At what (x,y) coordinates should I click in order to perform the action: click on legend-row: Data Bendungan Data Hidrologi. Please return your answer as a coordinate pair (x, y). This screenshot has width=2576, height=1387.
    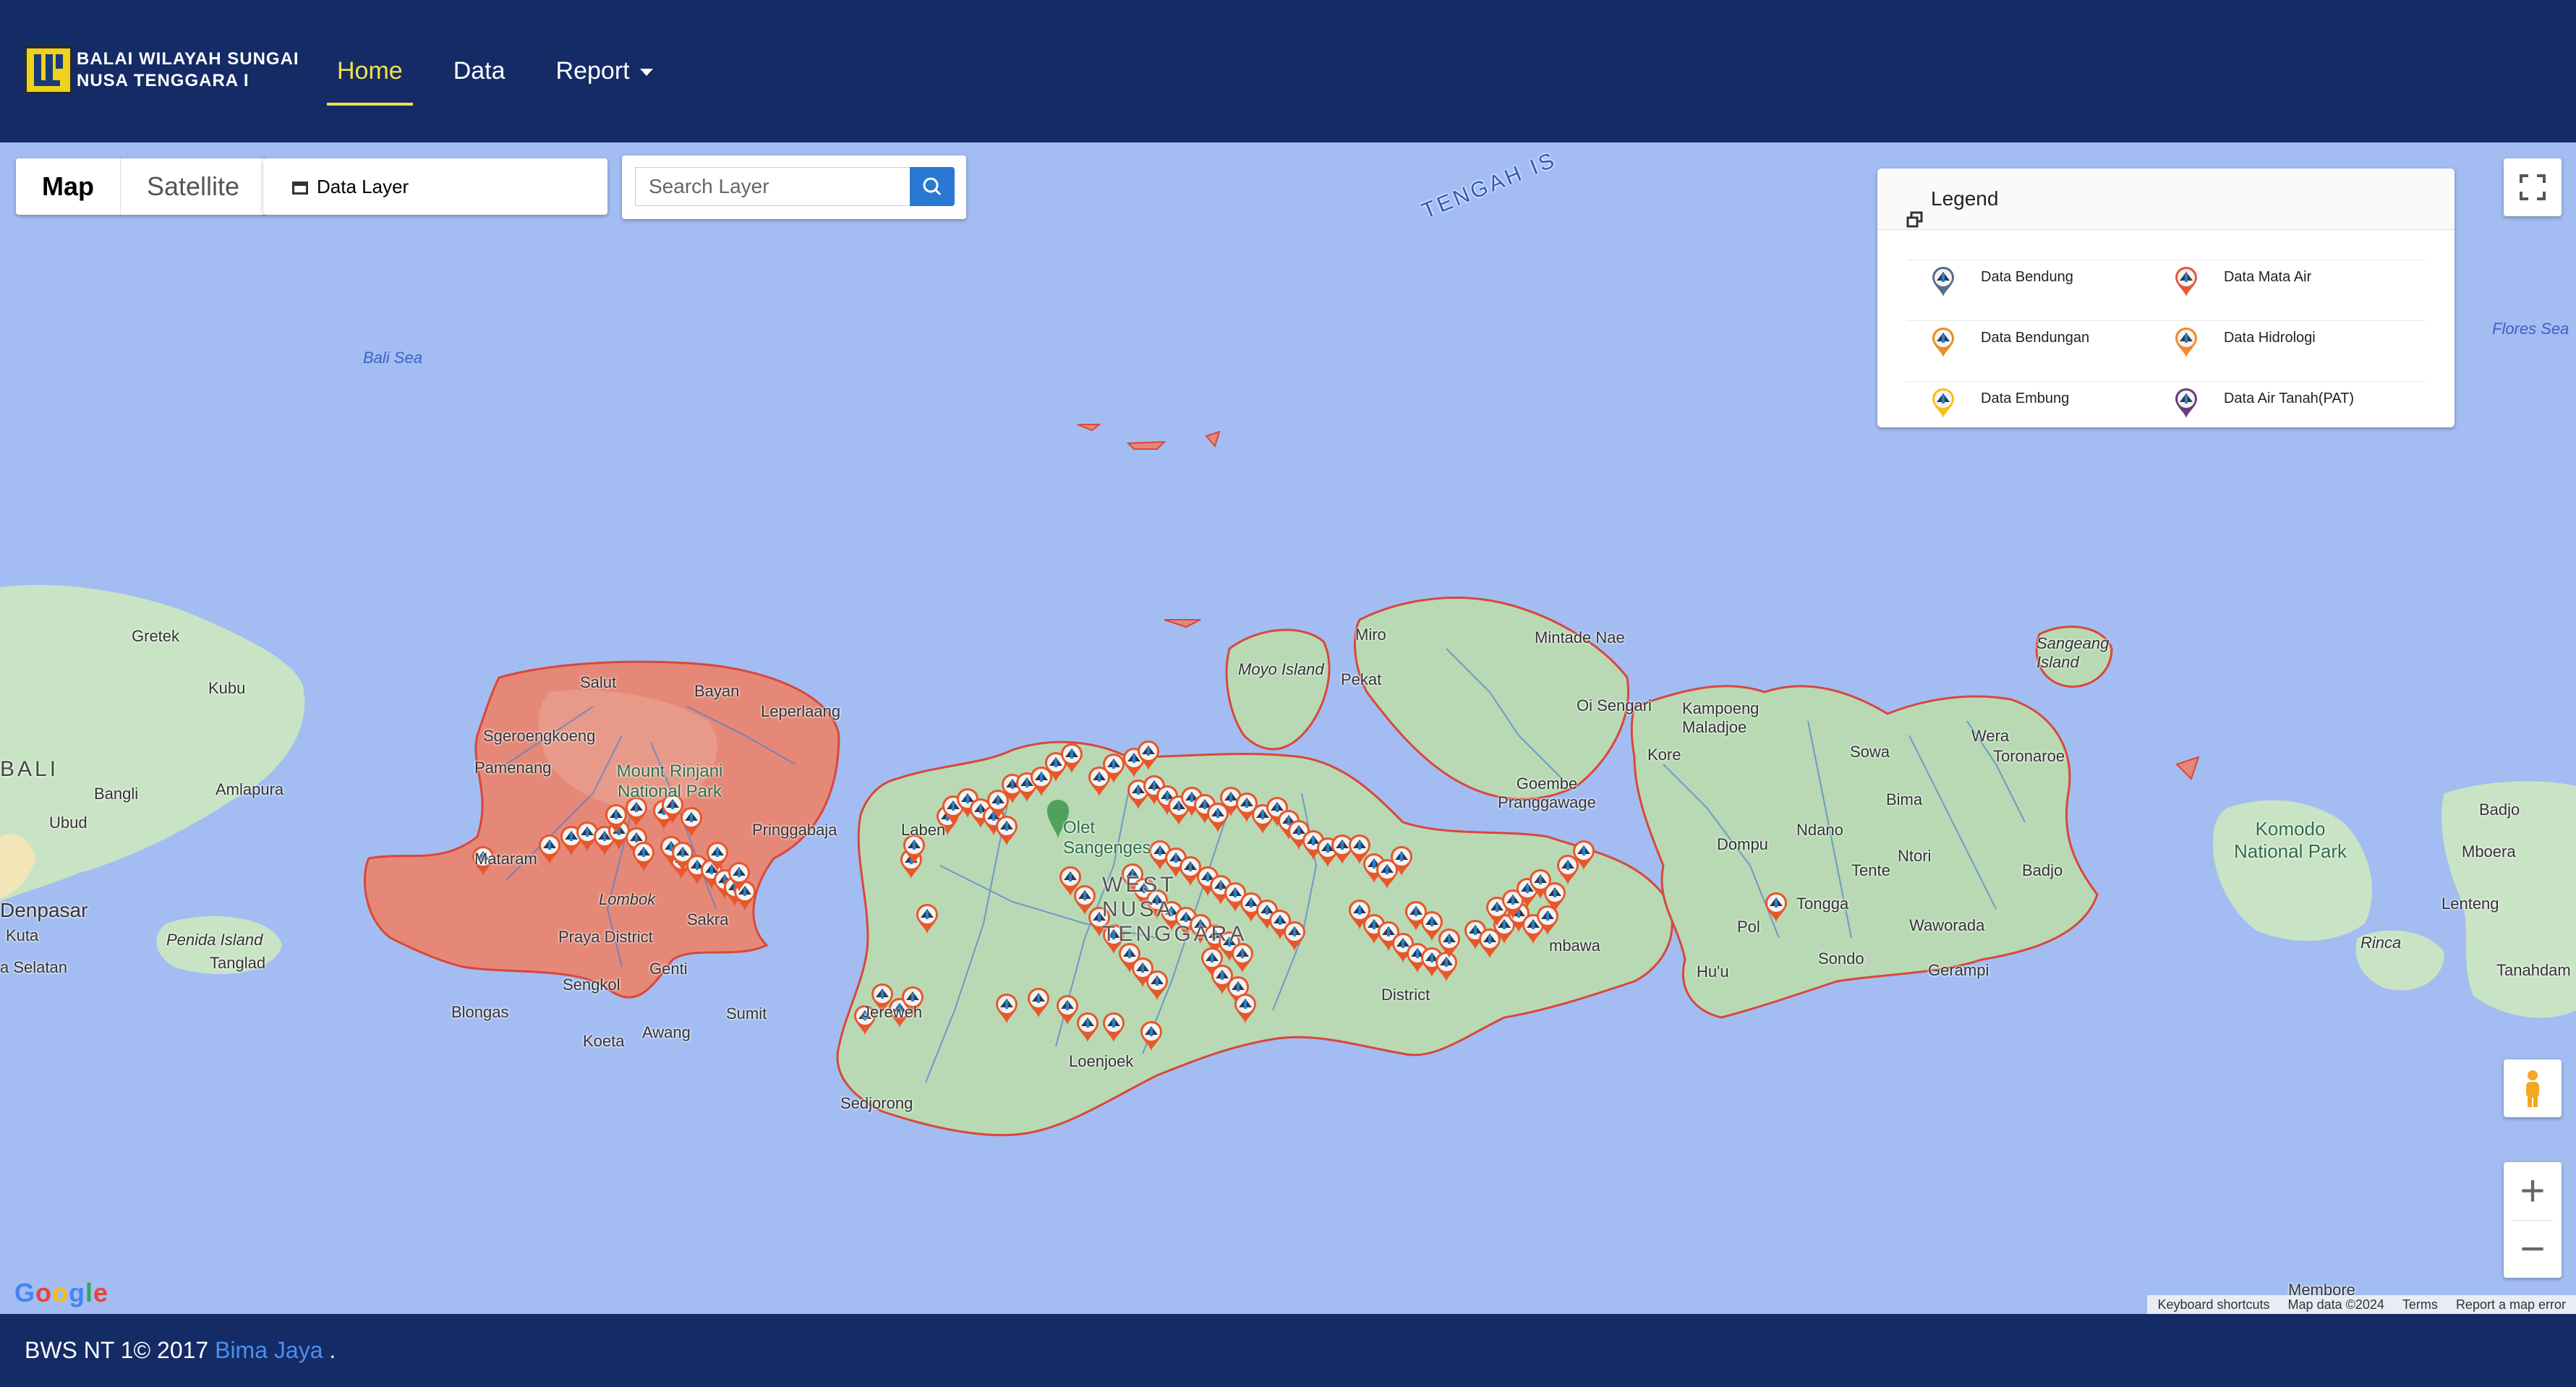
    Looking at the image, I should click on (2166, 351).